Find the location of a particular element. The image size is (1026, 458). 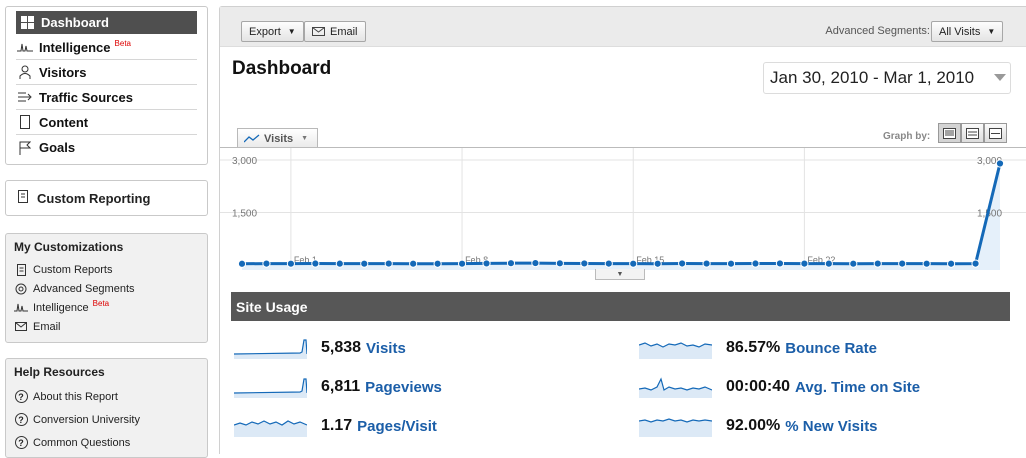

custom-reporting-link: Custom Reporting is located at coordinates (106, 198).